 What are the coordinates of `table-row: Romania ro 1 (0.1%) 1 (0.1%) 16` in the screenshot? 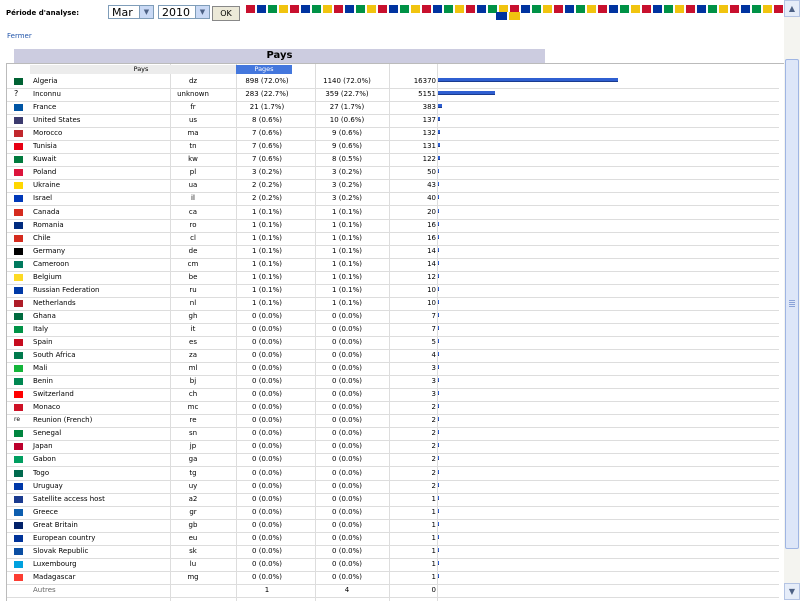 It's located at (393, 226).